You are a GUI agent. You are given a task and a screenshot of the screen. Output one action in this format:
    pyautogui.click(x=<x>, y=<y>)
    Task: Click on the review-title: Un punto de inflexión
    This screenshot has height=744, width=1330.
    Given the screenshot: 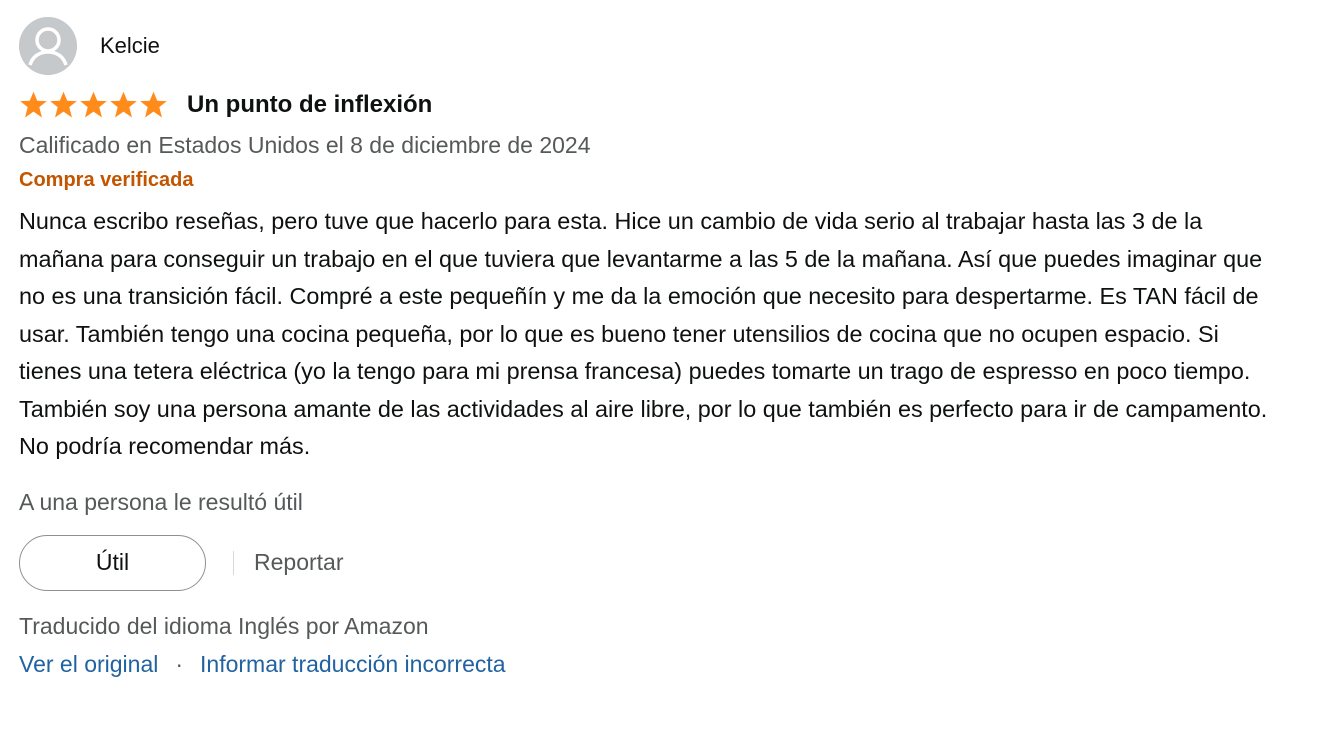 What is the action you would take?
    pyautogui.click(x=309, y=105)
    